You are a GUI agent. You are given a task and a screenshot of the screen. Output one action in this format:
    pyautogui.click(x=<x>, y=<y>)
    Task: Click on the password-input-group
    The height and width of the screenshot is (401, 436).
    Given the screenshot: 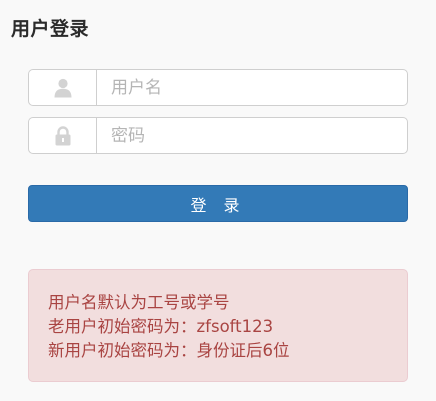 What is the action you would take?
    pyautogui.click(x=218, y=135)
    